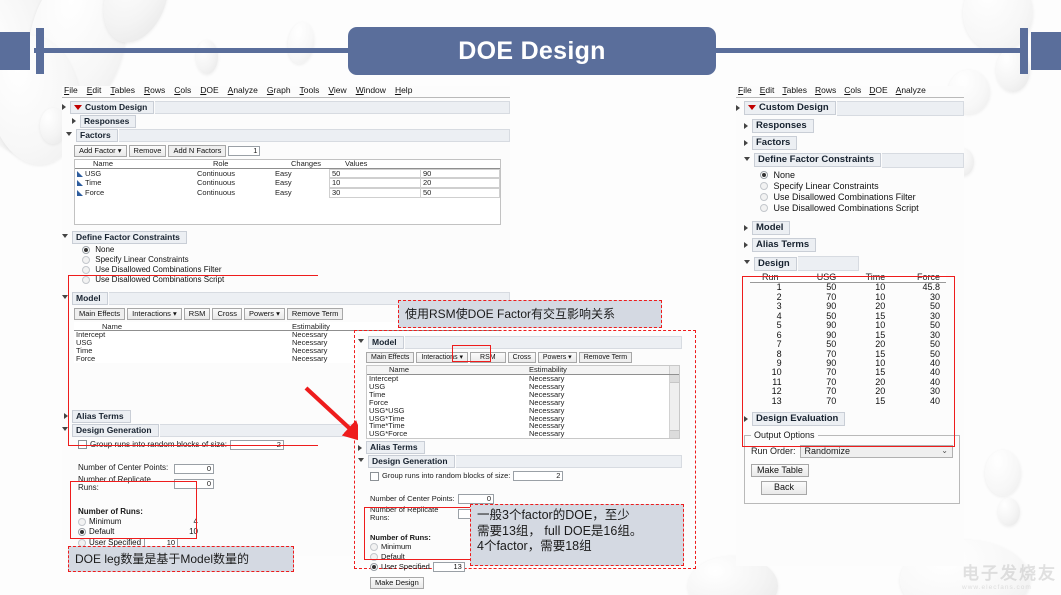 The height and width of the screenshot is (595, 1061). Describe the element at coordinates (854, 142) in the screenshot. I see `right-section-factors: Factors` at that location.